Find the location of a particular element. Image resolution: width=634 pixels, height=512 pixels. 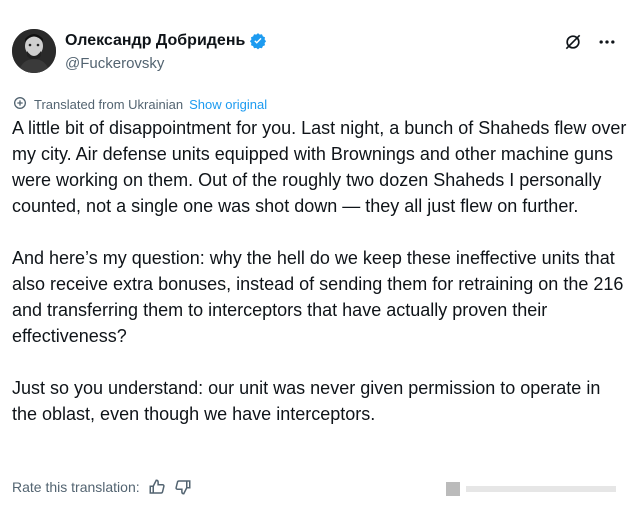

name-row: Олександр Добридень is located at coordinates (166, 41).